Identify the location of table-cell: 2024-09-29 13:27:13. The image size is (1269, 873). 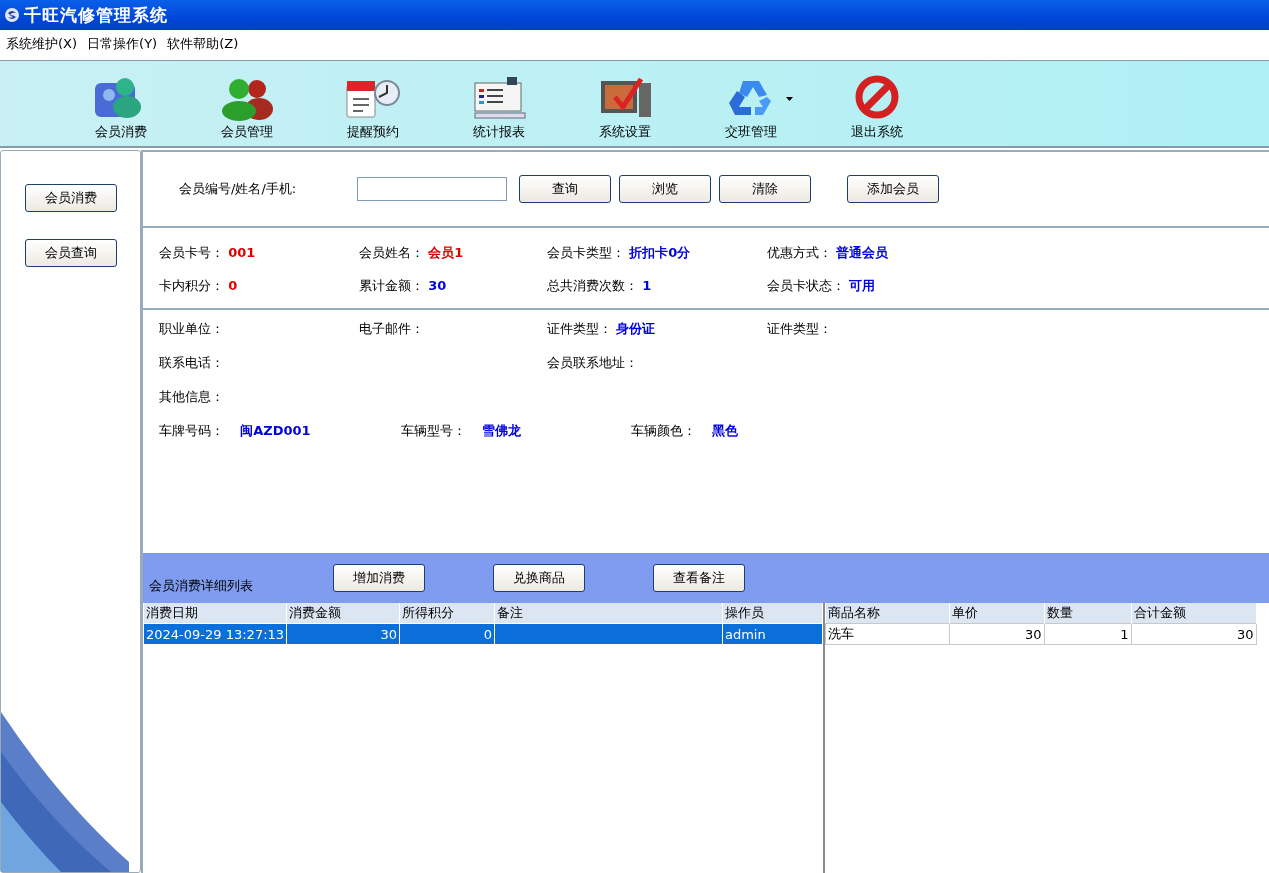
(215, 634).